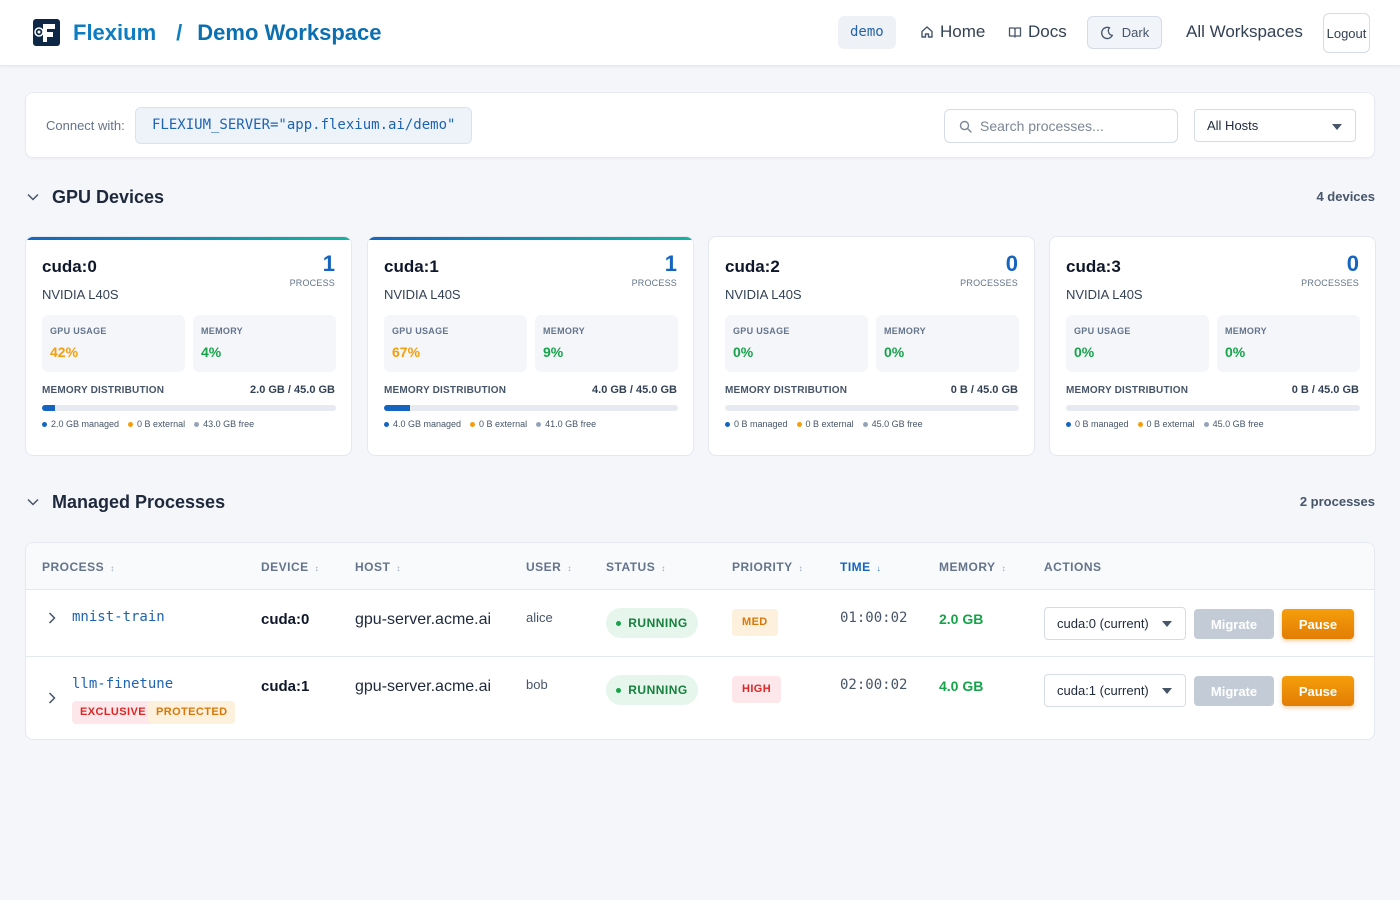 The image size is (1400, 900). Describe the element at coordinates (48, 408) in the screenshot. I see `memory-managed-fill` at that location.